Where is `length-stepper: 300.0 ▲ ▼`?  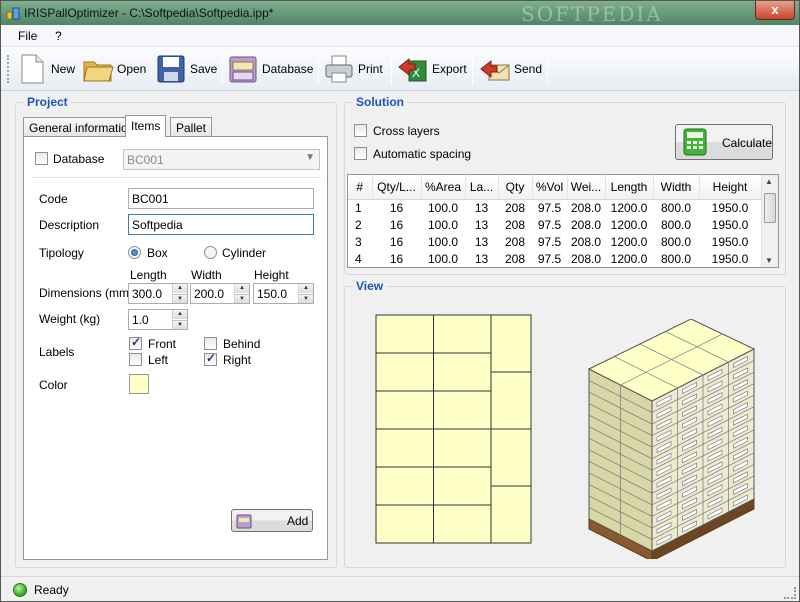
length-stepper: 300.0 ▲ ▼ is located at coordinates (158, 293).